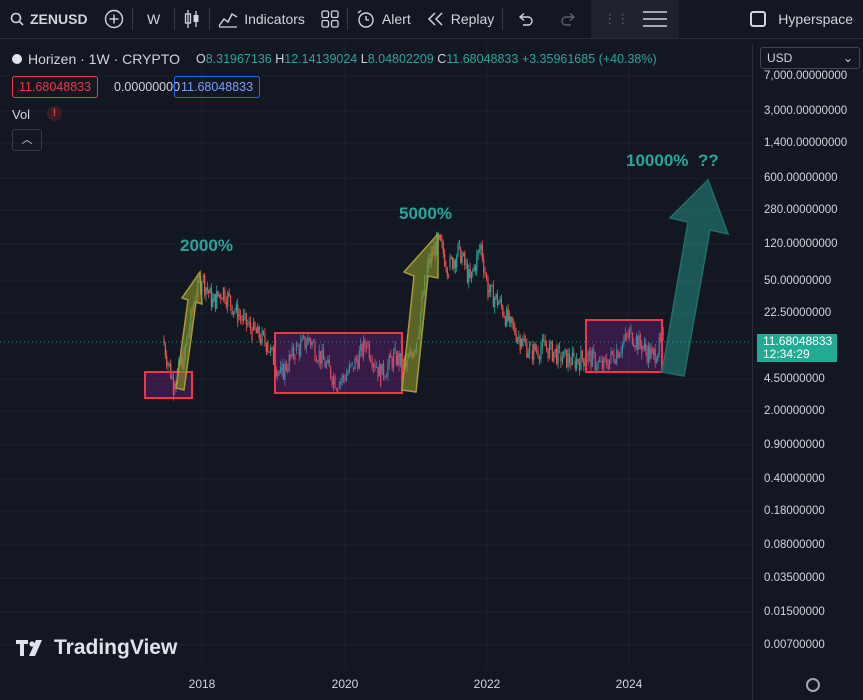 The width and height of the screenshot is (863, 700). I want to click on currency-select: USD ⌄, so click(810, 58).